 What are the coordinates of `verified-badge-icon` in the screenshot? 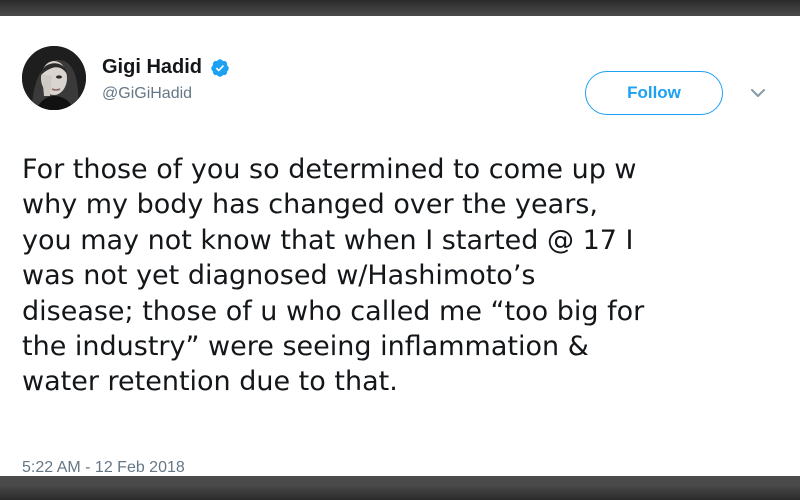 It's located at (220, 68).